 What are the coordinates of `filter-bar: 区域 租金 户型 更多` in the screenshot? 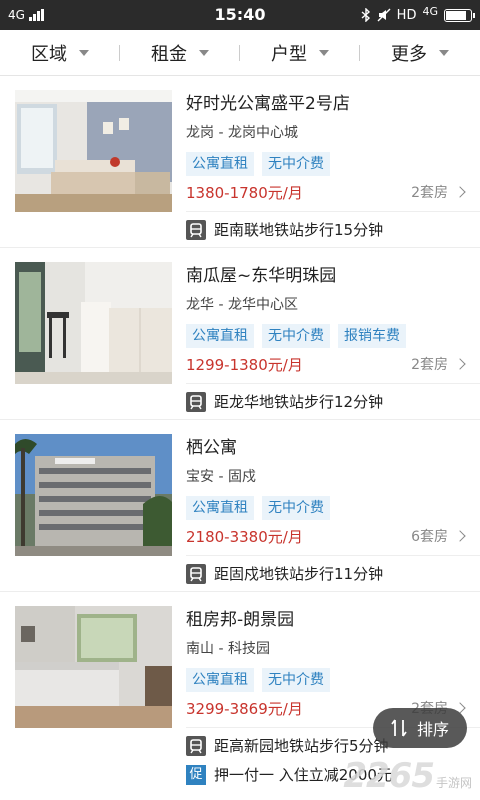 It's located at (240, 53).